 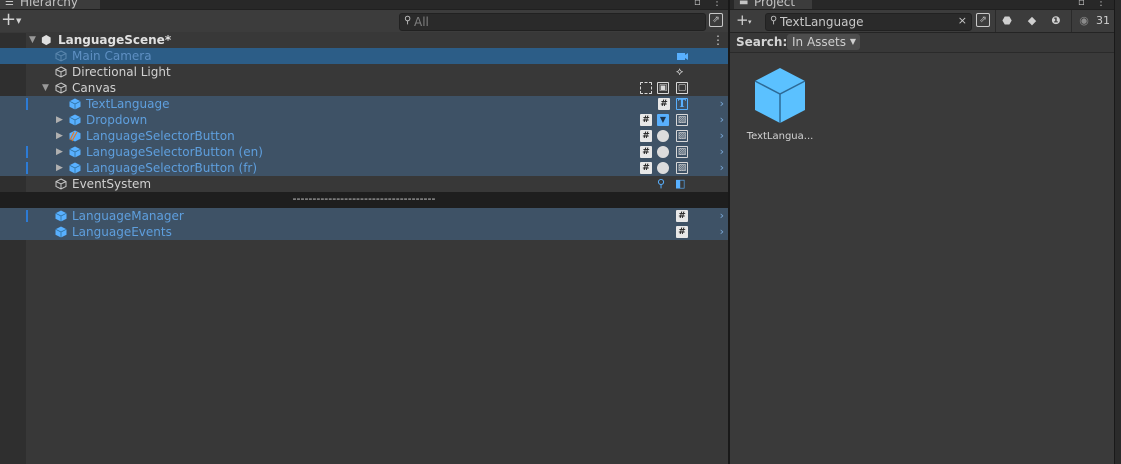 What do you see at coordinates (122, 232) in the screenshot?
I see `row-label: LanguageEvents` at bounding box center [122, 232].